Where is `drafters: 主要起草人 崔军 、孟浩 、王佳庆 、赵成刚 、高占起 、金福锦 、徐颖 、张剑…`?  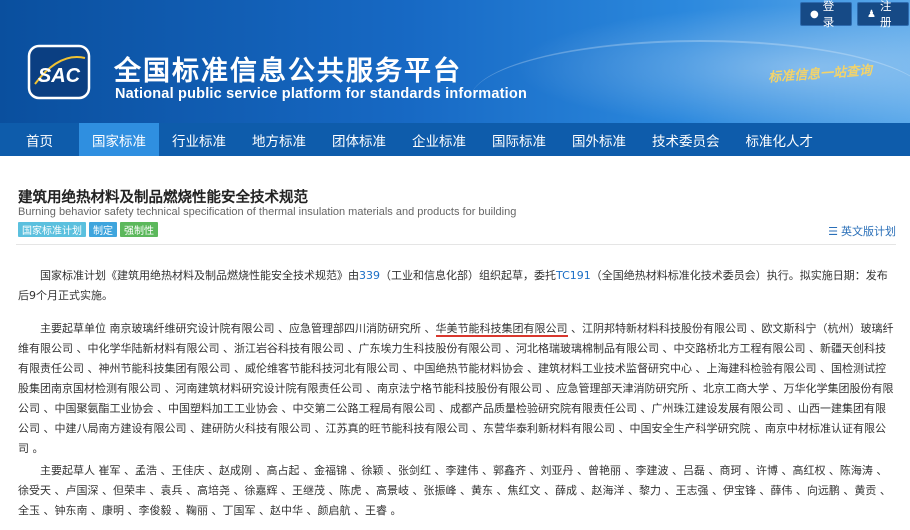 drafters: 主要起草人 崔军 、孟浩 、王佳庆 、赵成刚 、高占起 、金福锦 、徐颖 、张剑… is located at coordinates (456, 491).